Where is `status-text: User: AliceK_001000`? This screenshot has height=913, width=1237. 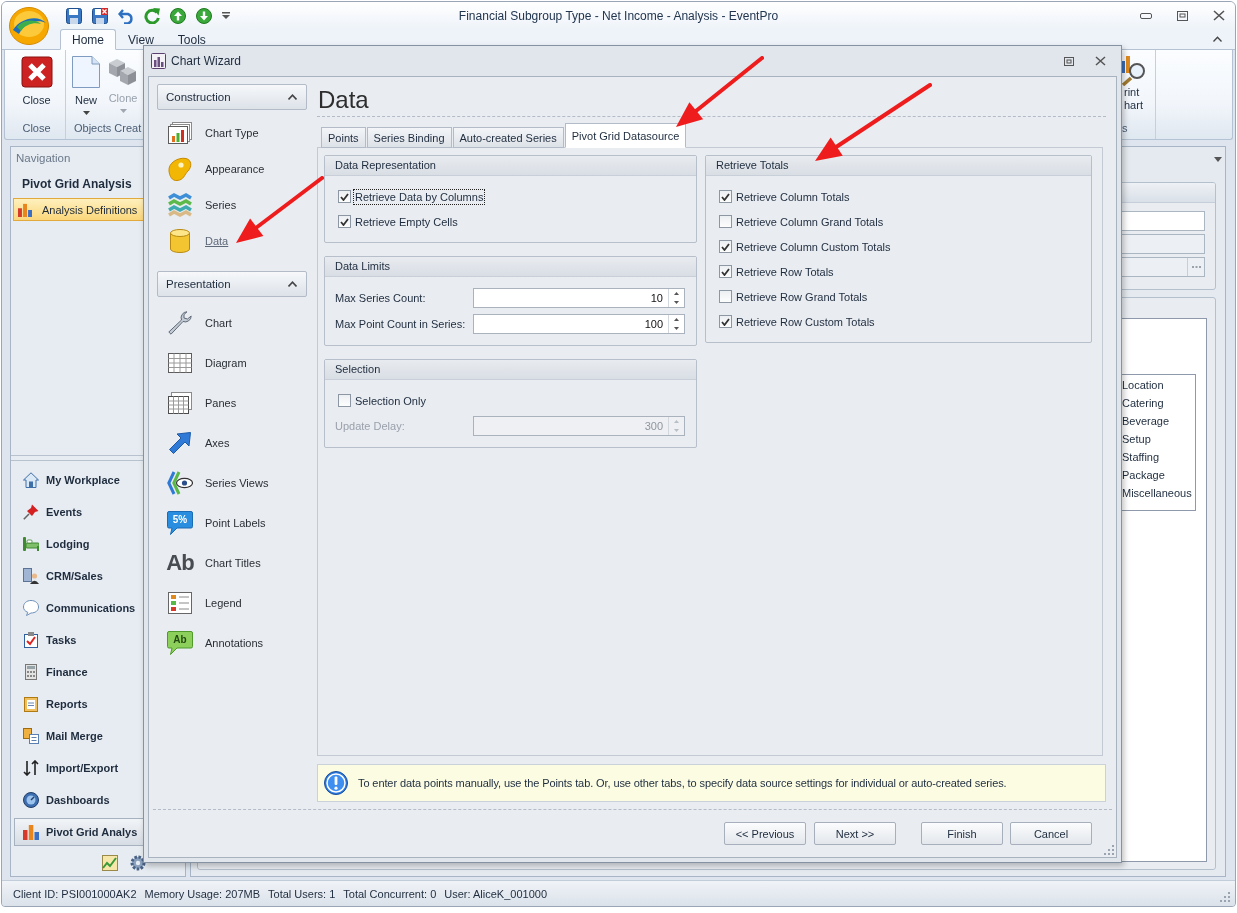
status-text: User: AliceK_001000 is located at coordinates (495, 893).